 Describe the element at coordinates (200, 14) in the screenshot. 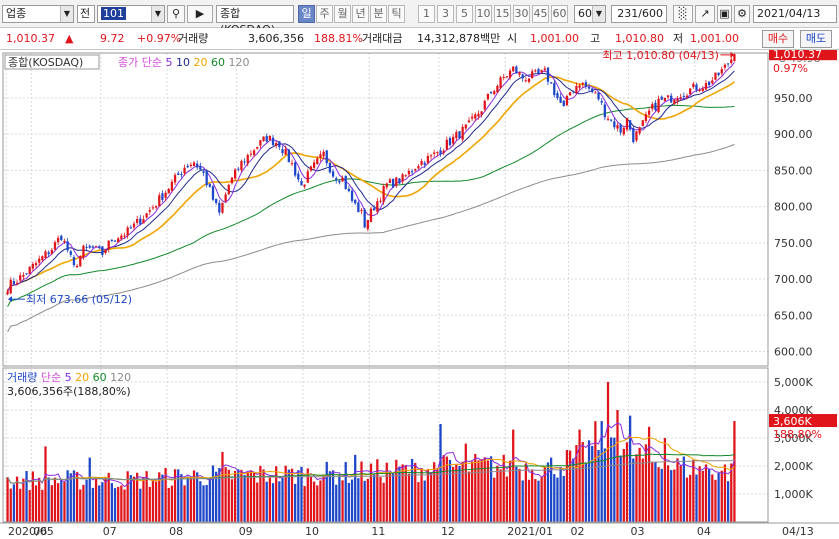

I see `speaker-button: ▶` at that location.